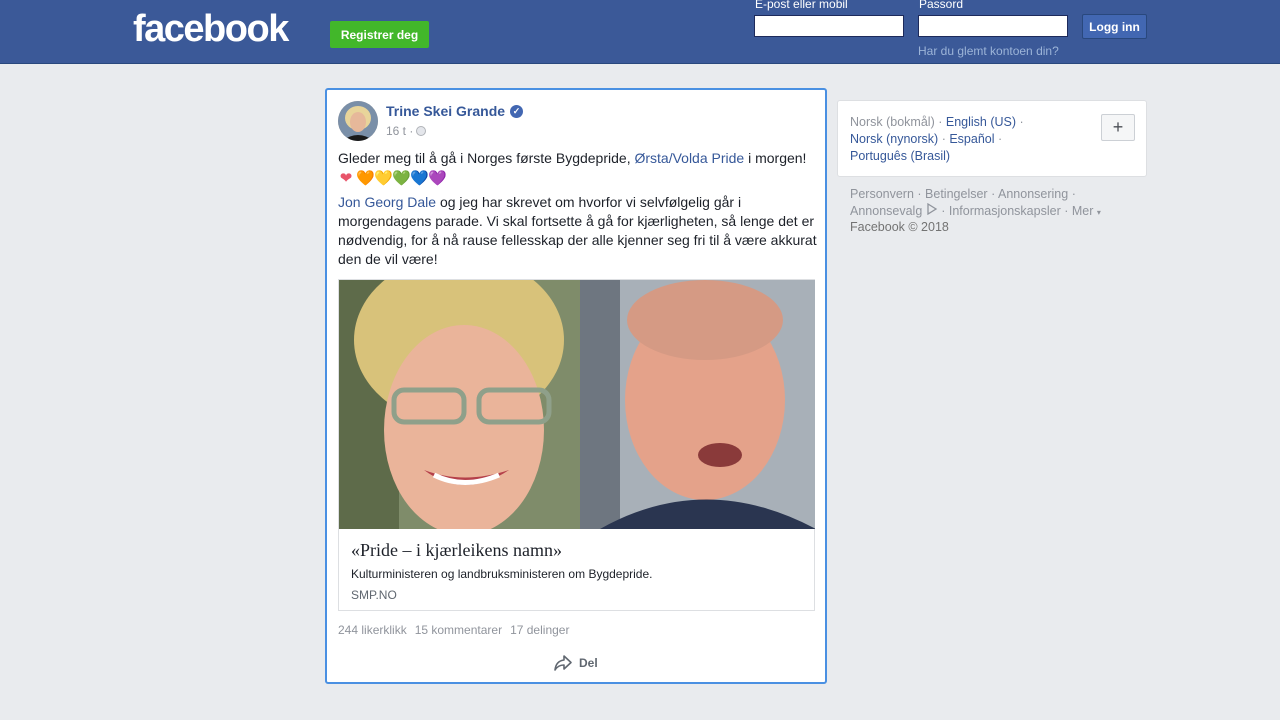 This screenshot has width=1280, height=720. I want to click on footer-link-annonsering: Annonsering, so click(1033, 194).